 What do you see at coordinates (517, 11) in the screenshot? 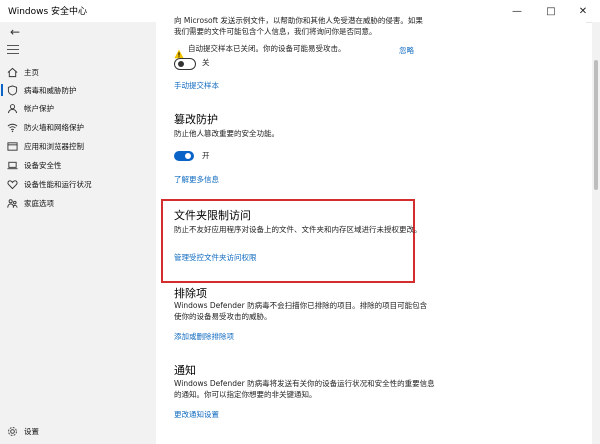
I see `minimize-button: —` at bounding box center [517, 11].